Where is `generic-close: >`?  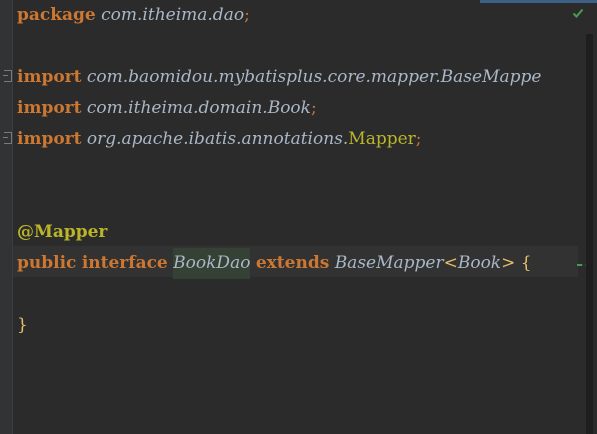
generic-close: > is located at coordinates (508, 263).